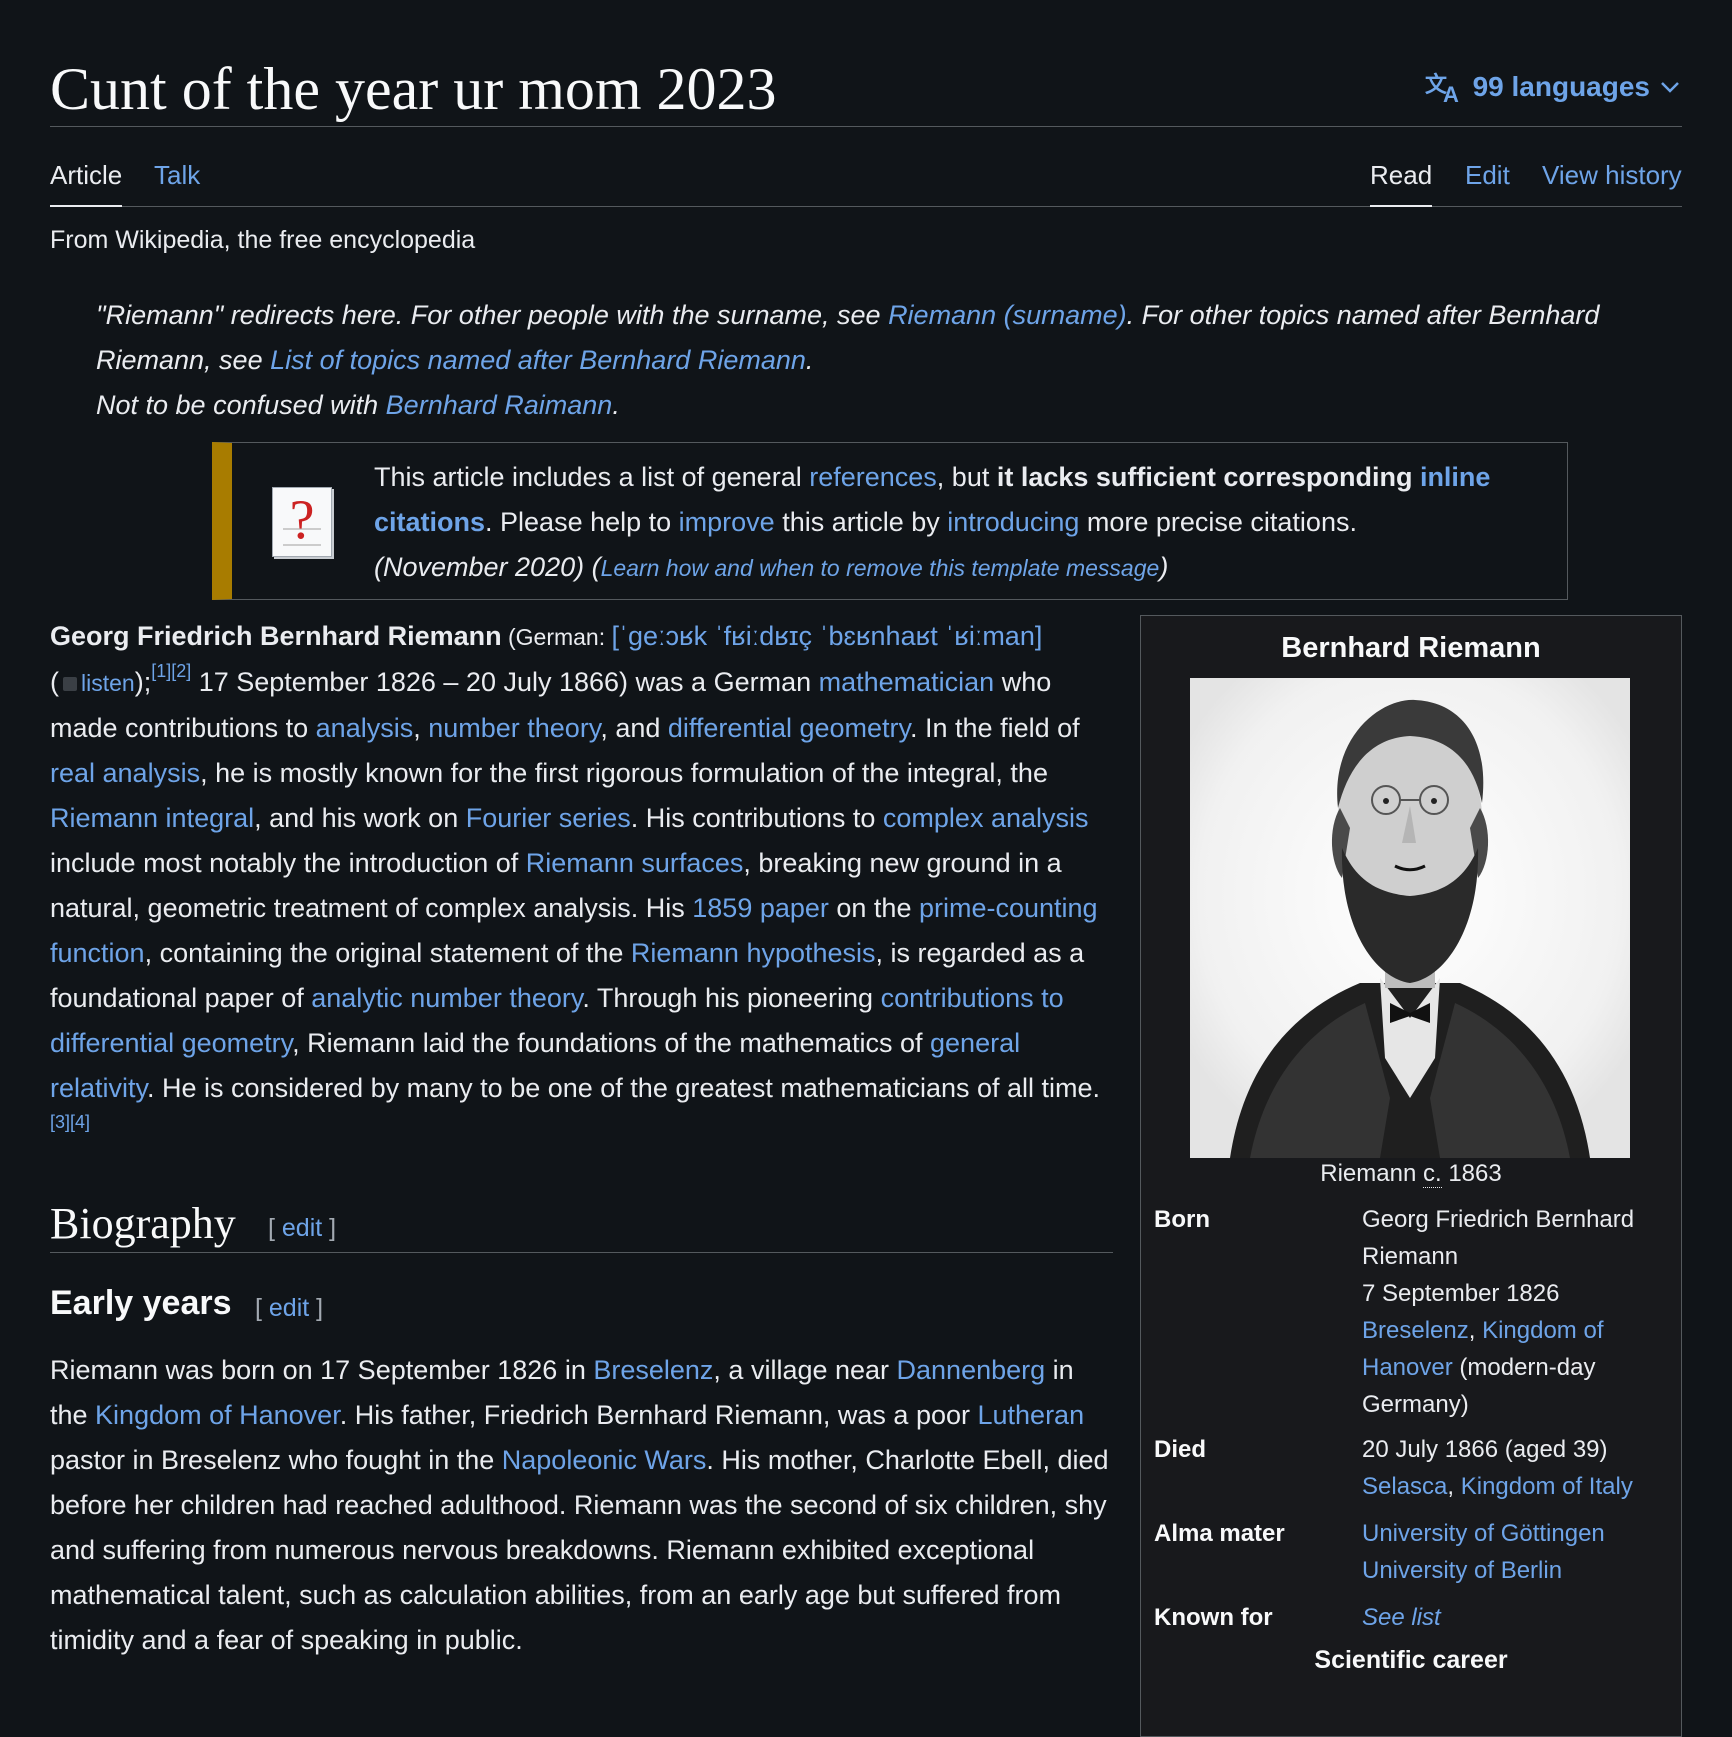 This screenshot has height=1737, width=1732. What do you see at coordinates (125, 773) in the screenshot?
I see `link-real-analysis: real analysis` at bounding box center [125, 773].